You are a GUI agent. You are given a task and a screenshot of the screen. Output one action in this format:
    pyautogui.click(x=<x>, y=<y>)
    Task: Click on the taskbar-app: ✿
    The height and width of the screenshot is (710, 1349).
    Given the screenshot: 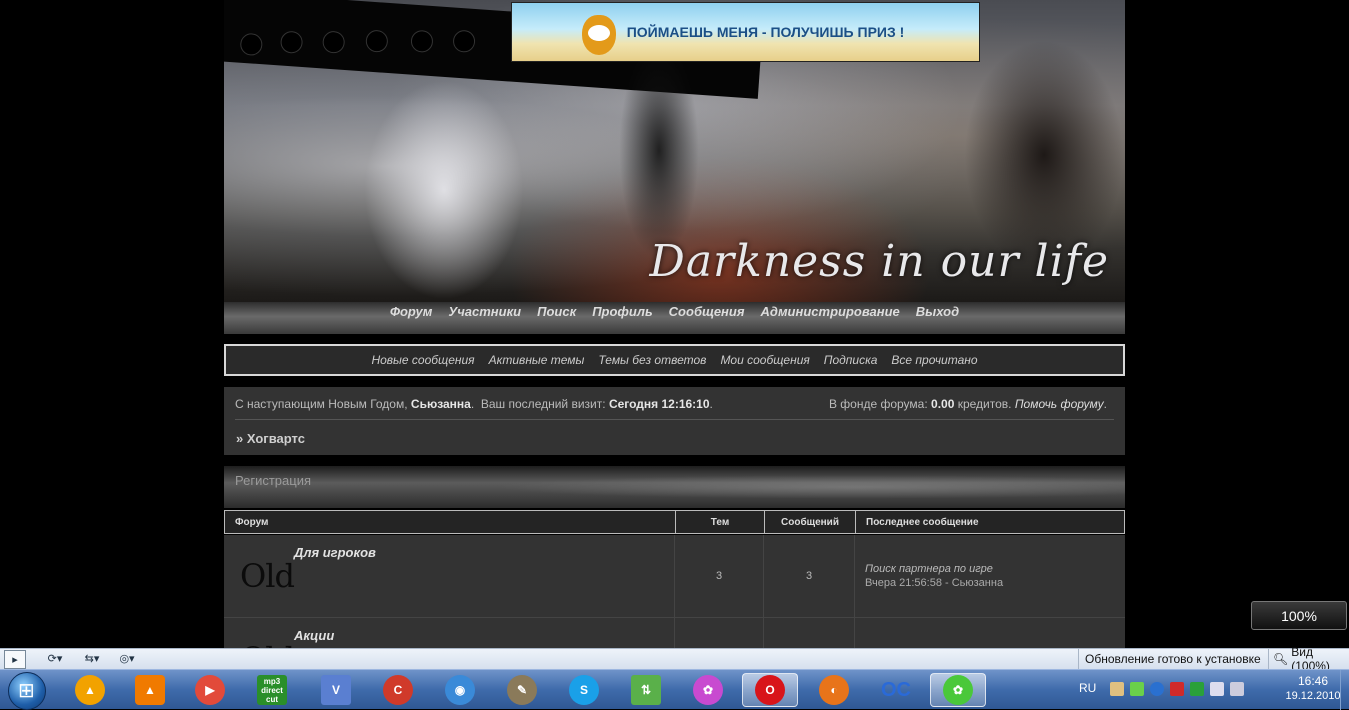 What is the action you would take?
    pyautogui.click(x=708, y=690)
    